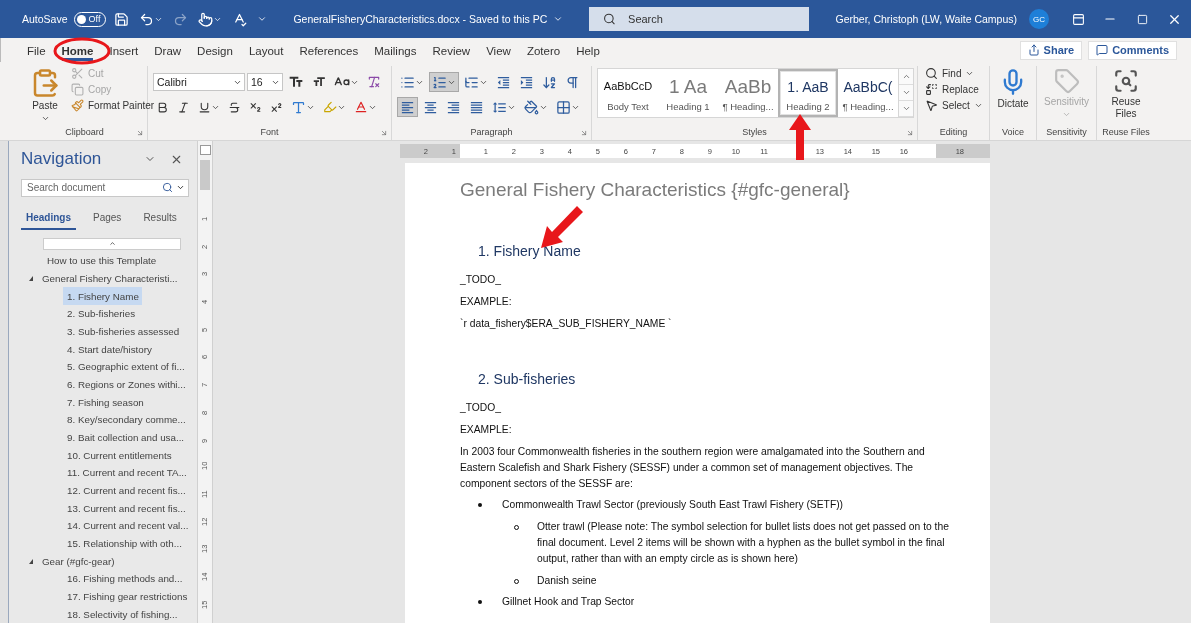 Image resolution: width=1191 pixels, height=623 pixels. I want to click on pane-tab: Headings, so click(48, 219).